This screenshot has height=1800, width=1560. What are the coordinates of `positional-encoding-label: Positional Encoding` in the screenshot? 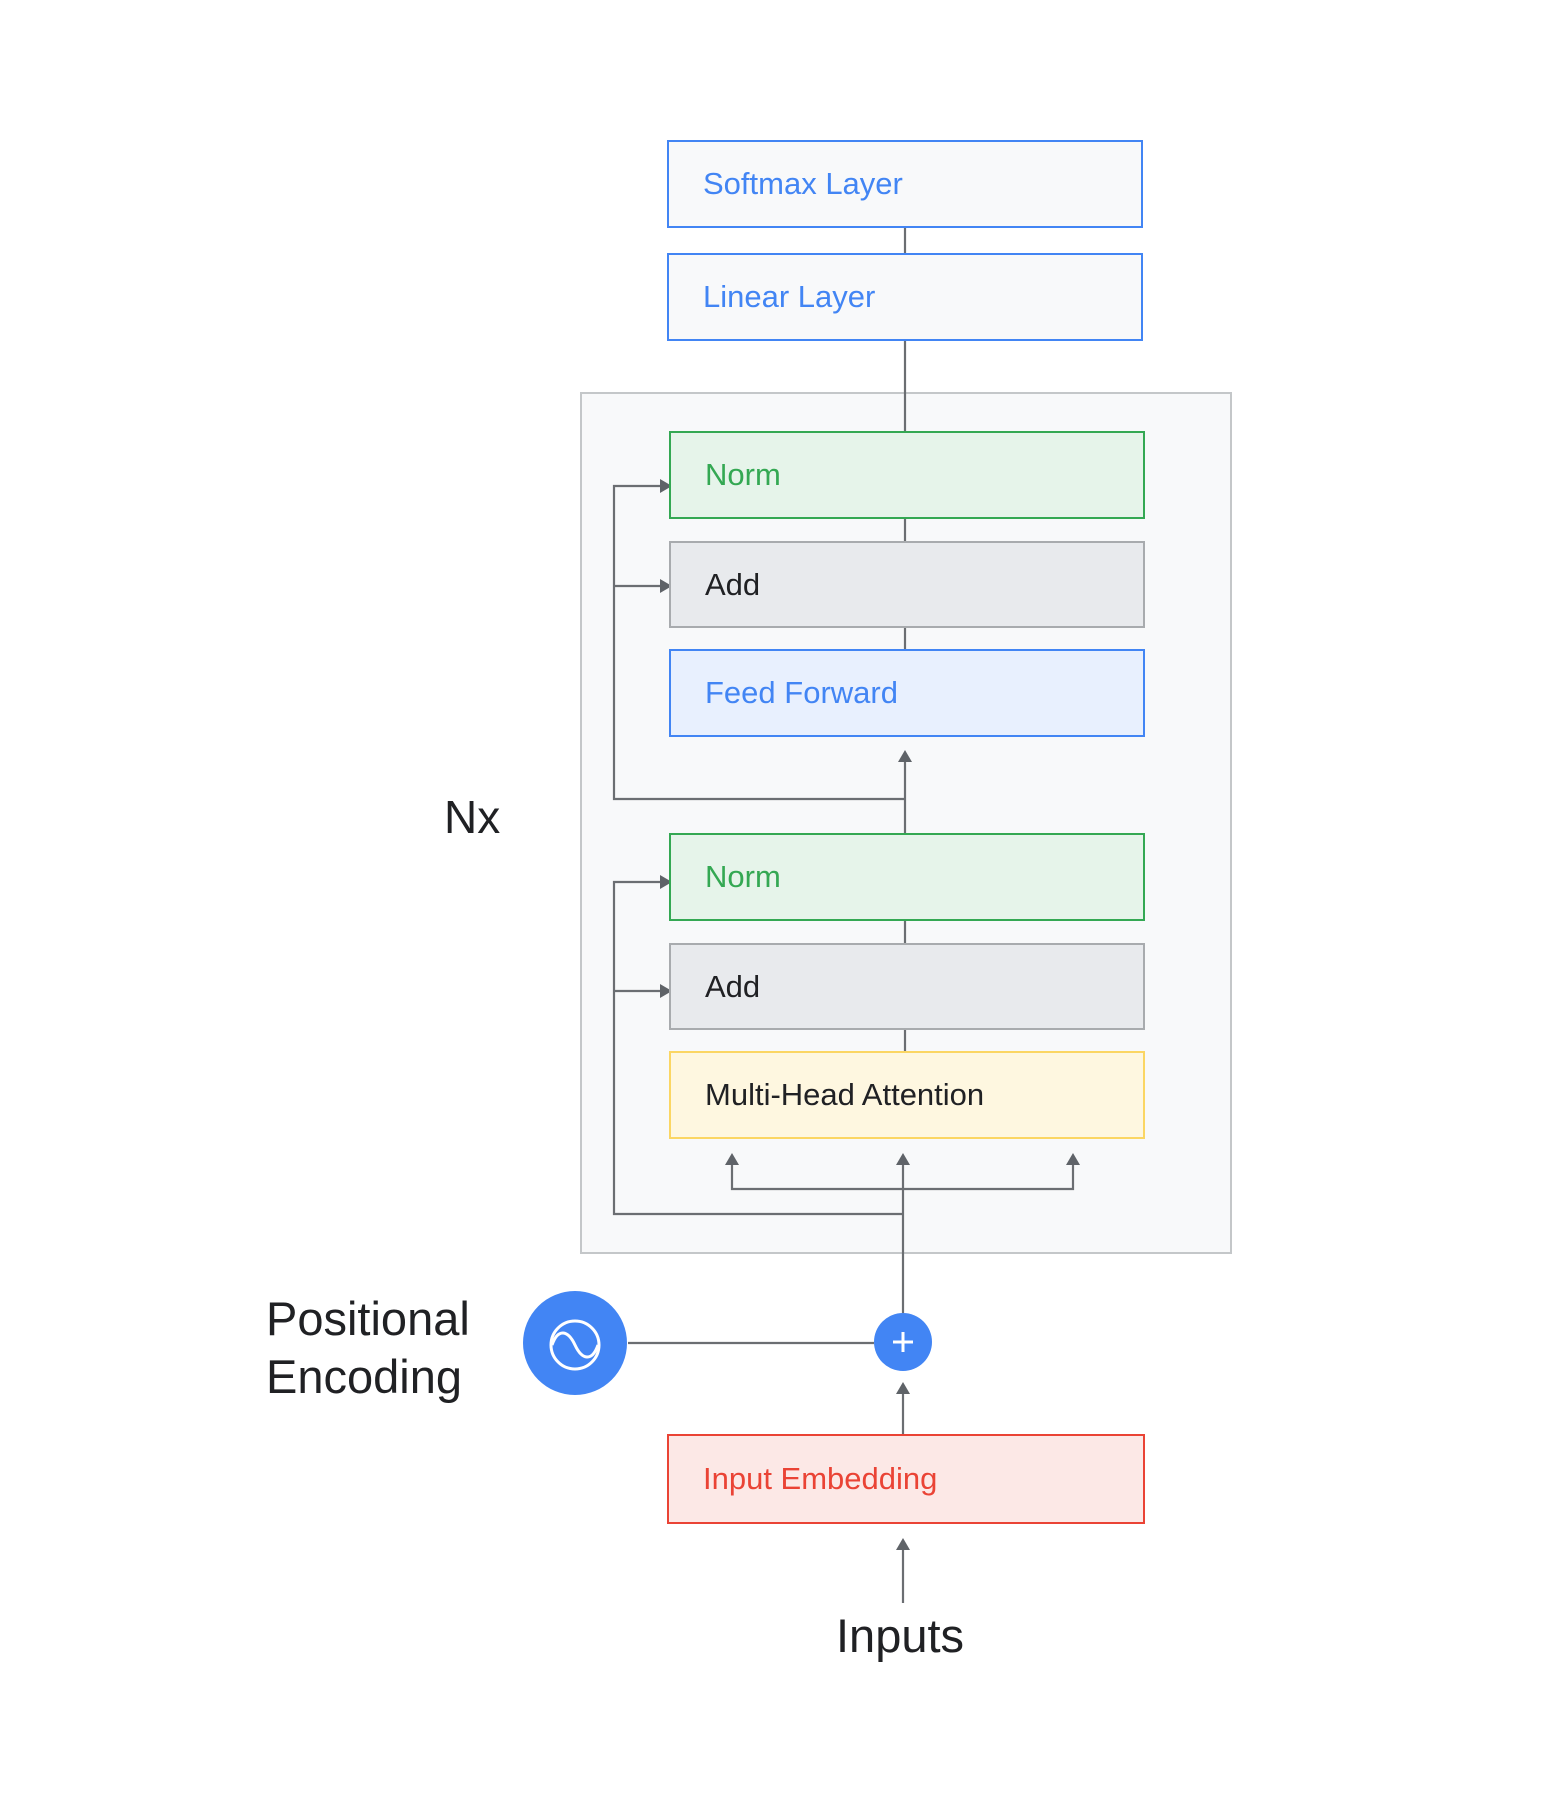 It's located at (368, 1348).